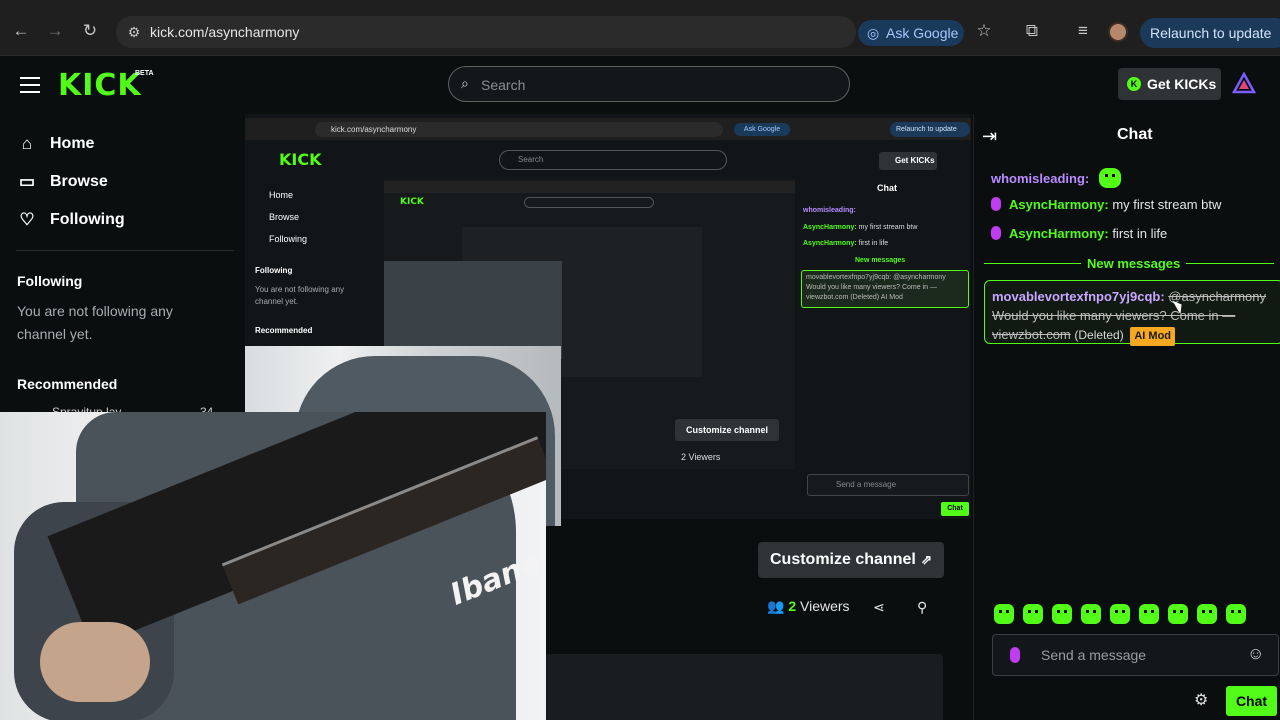 Image resolution: width=1280 pixels, height=720 pixels. What do you see at coordinates (825, 606) in the screenshot?
I see `viewer-label: Viewers` at bounding box center [825, 606].